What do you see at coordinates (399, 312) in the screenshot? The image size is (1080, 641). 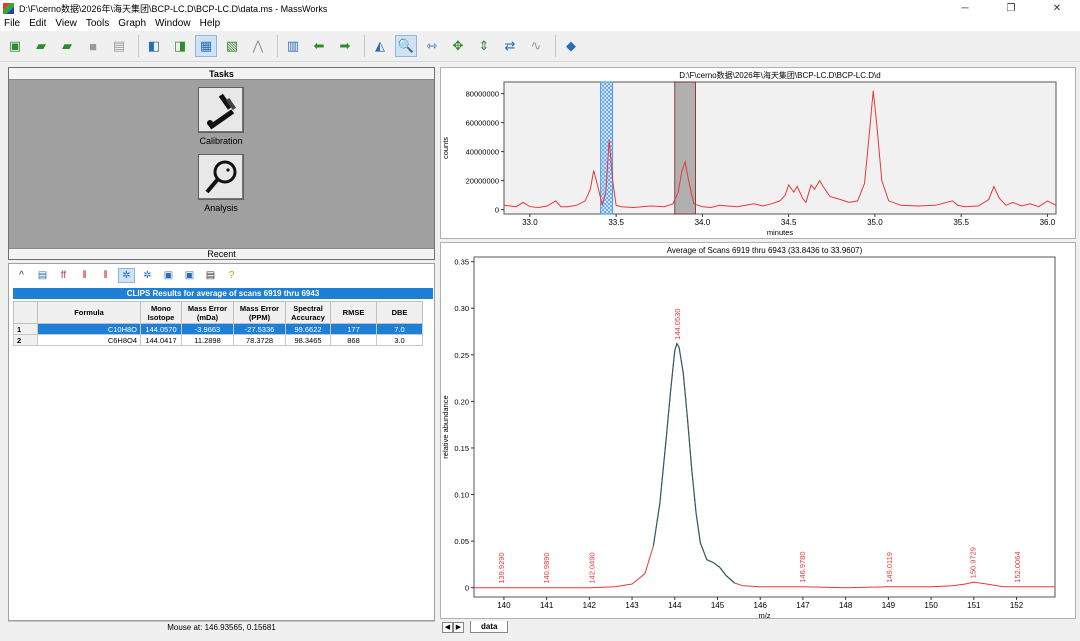 I see `column-header: DBE` at bounding box center [399, 312].